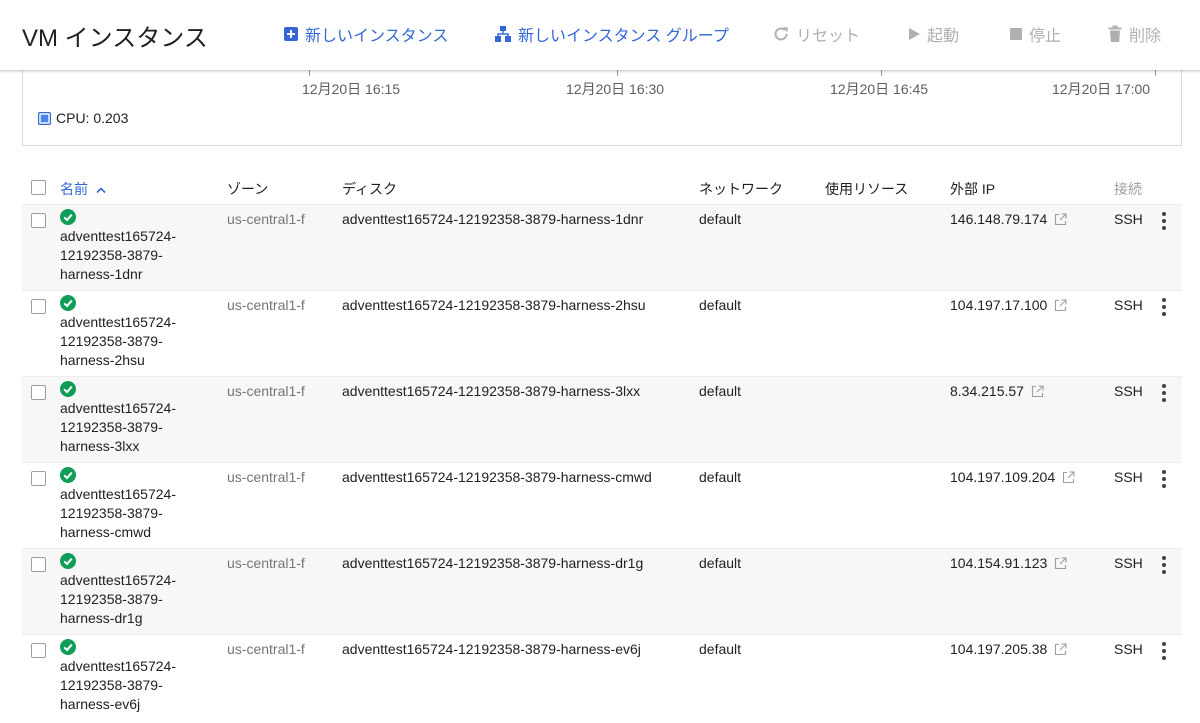 This screenshot has height=723, width=1200. I want to click on external-ip-link: 146.148.79.174, so click(998, 219).